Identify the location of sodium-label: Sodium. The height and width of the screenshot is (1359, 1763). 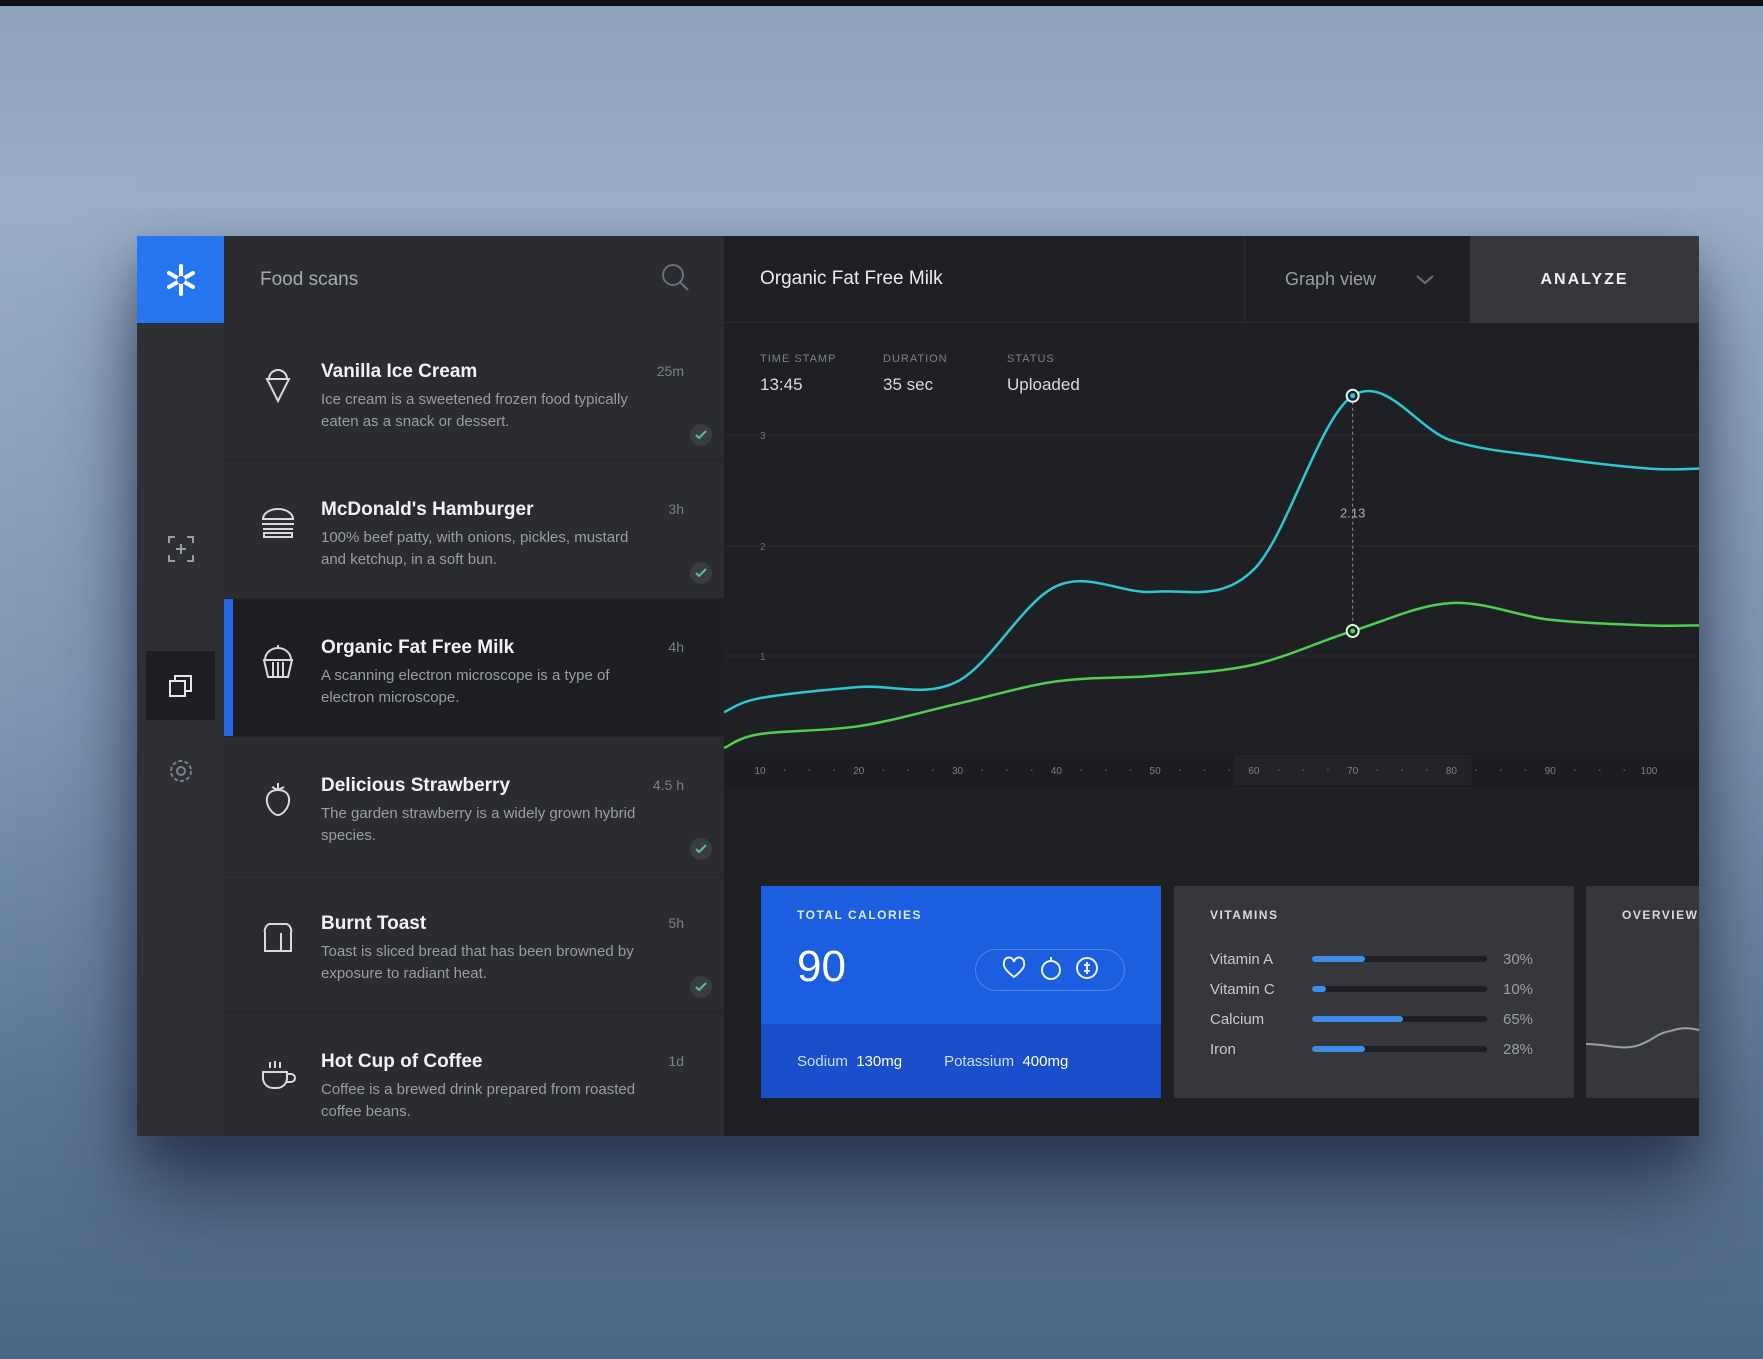
(822, 1061).